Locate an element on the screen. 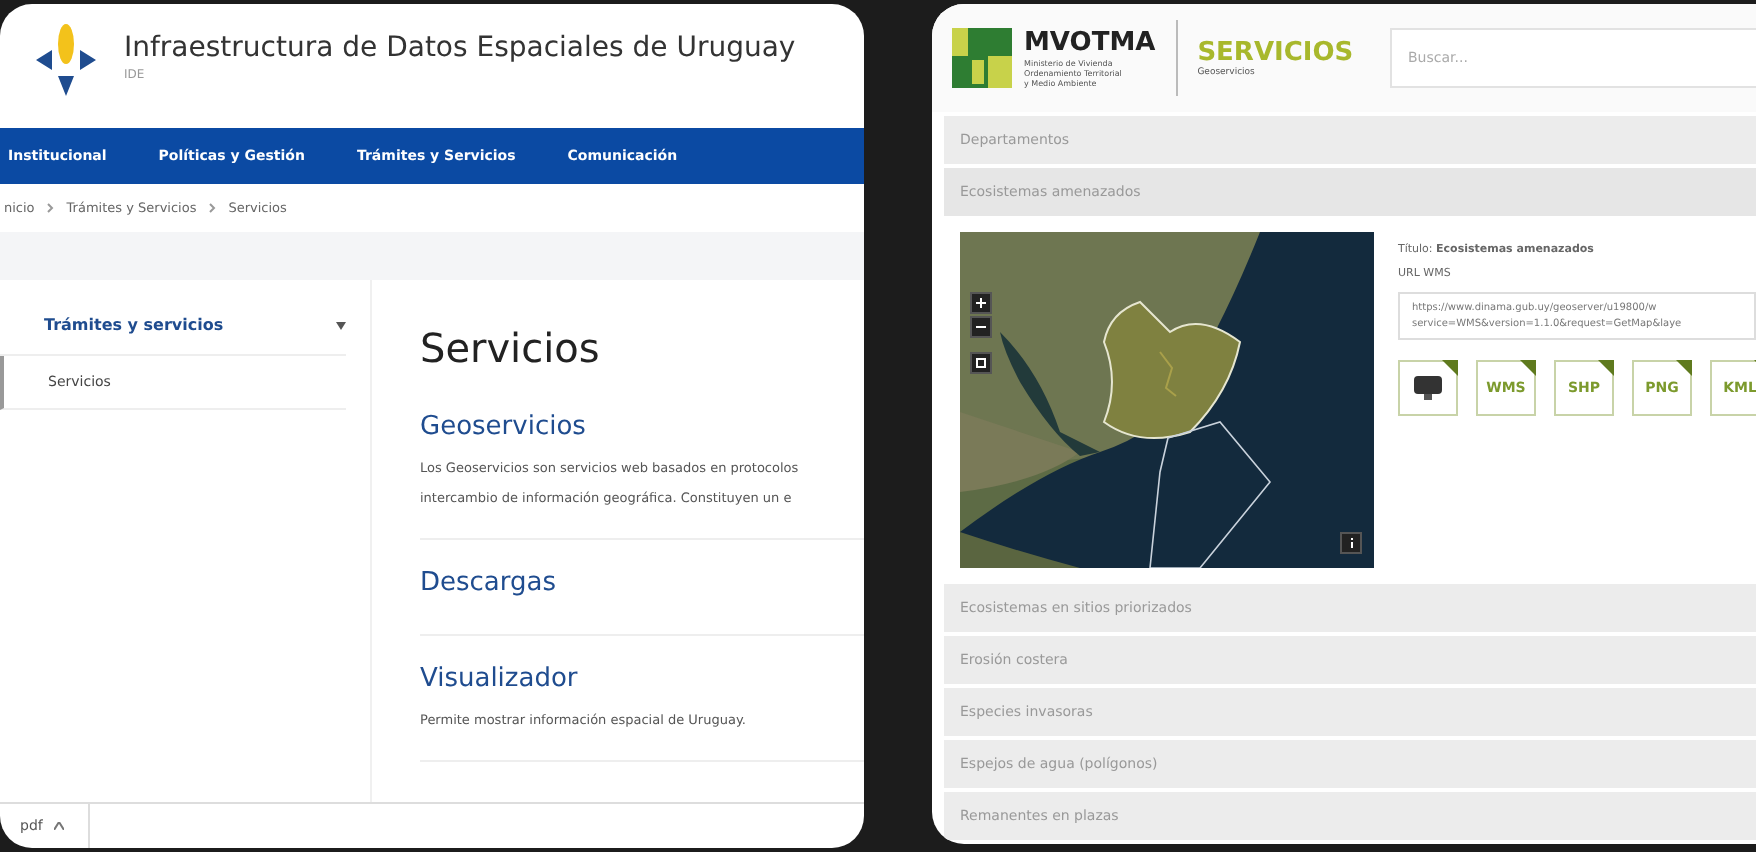 This screenshot has width=1756, height=852. layers-icon is located at coordinates (981, 363).